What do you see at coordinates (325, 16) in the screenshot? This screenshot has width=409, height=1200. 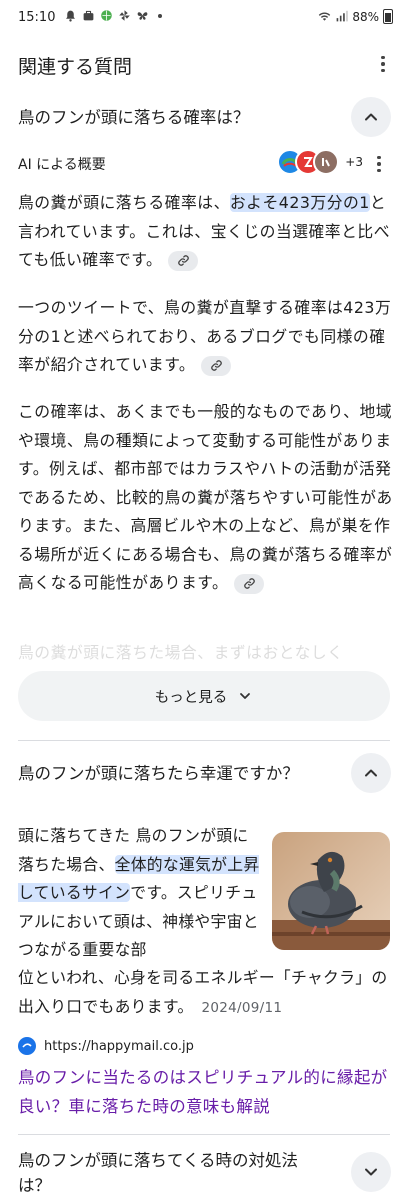 I see `wifi-icon` at bounding box center [325, 16].